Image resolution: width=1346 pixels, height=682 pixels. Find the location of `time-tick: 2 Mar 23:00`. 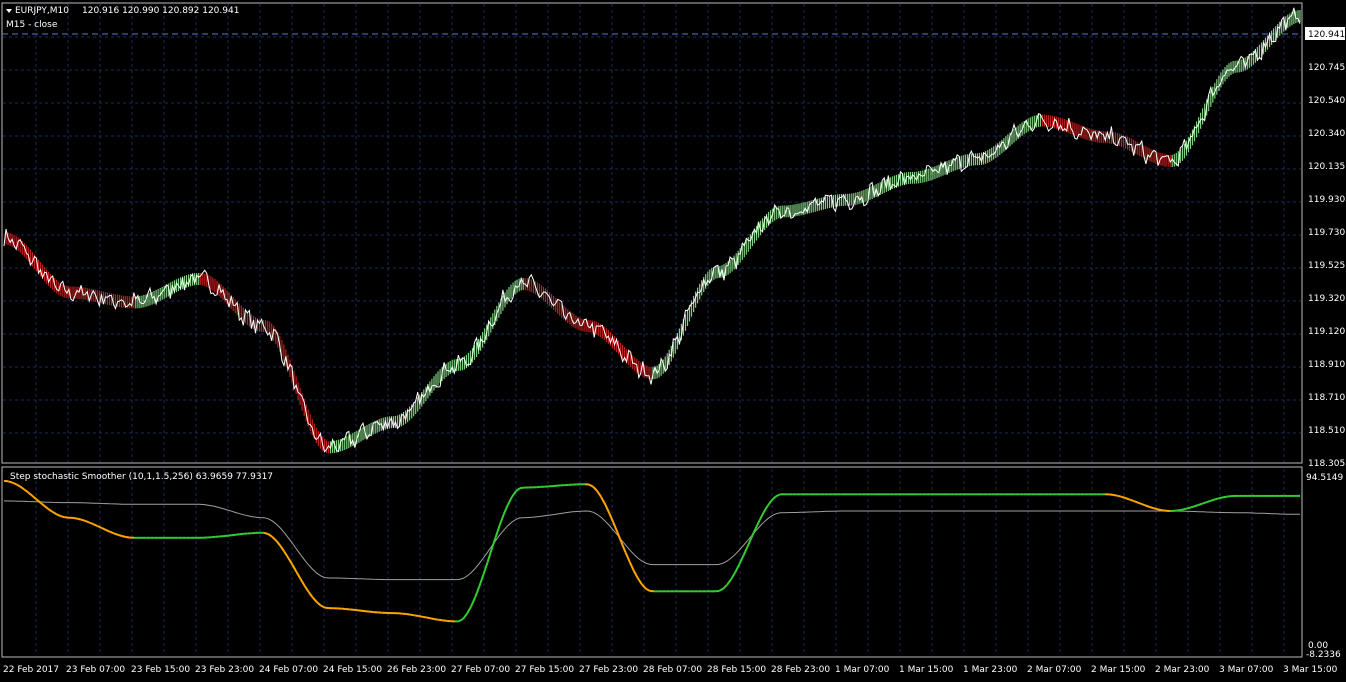

time-tick: 2 Mar 23:00 is located at coordinates (1182, 670).